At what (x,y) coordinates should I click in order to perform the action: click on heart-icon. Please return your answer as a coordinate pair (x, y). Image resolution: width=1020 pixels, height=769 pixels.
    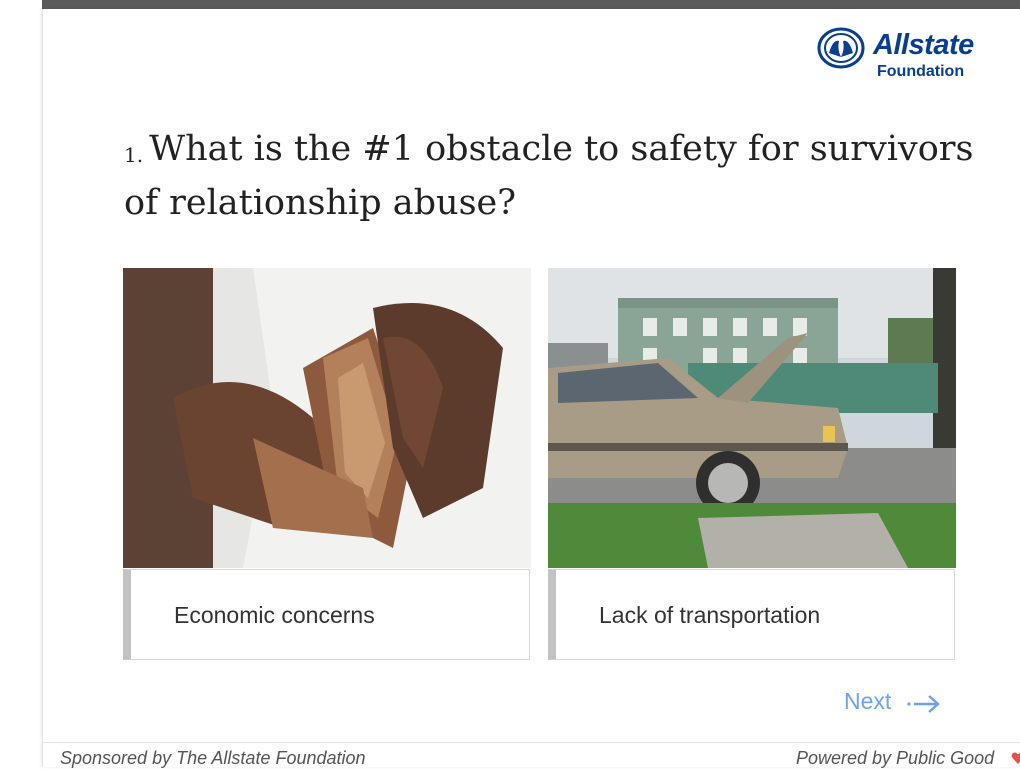
    Looking at the image, I should click on (1015, 758).